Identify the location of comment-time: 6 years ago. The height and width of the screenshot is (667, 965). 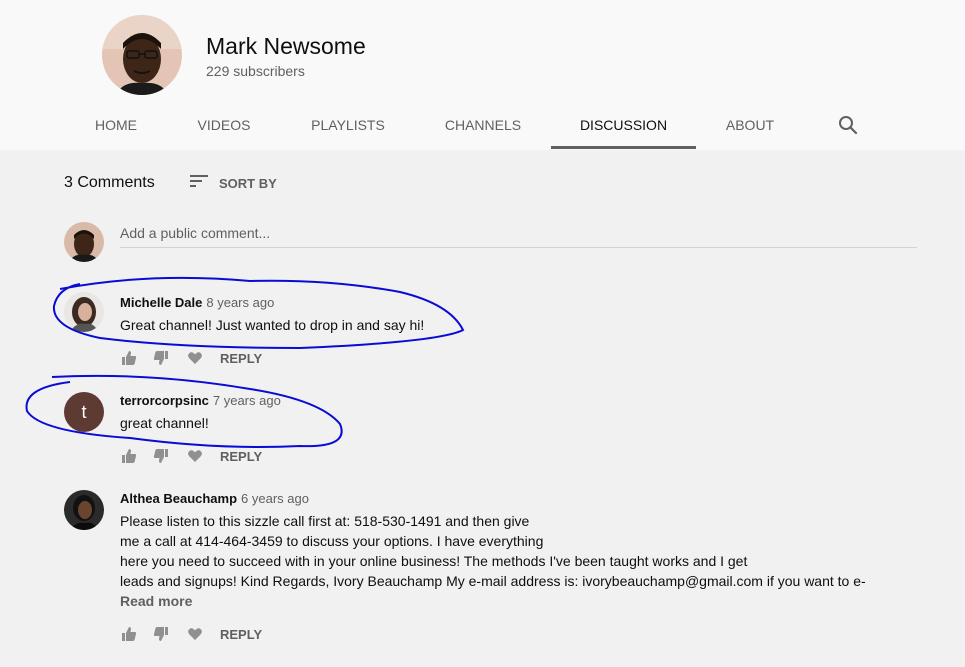
(275, 498).